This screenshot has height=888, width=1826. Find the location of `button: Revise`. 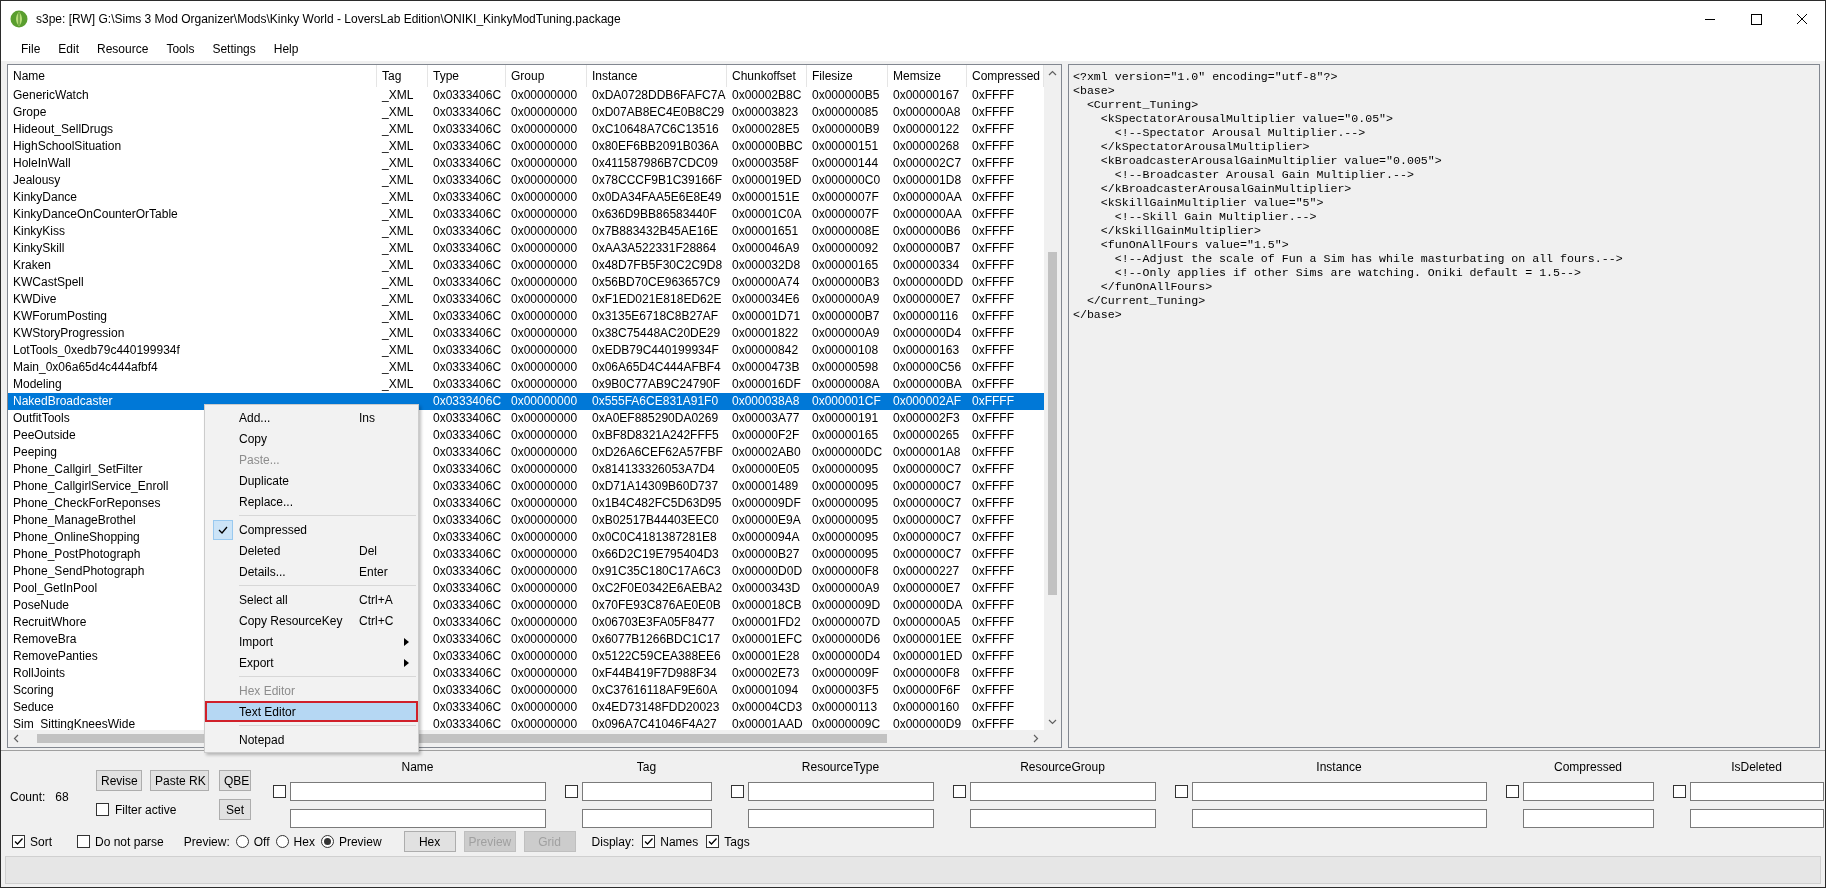

button: Revise is located at coordinates (119, 780).